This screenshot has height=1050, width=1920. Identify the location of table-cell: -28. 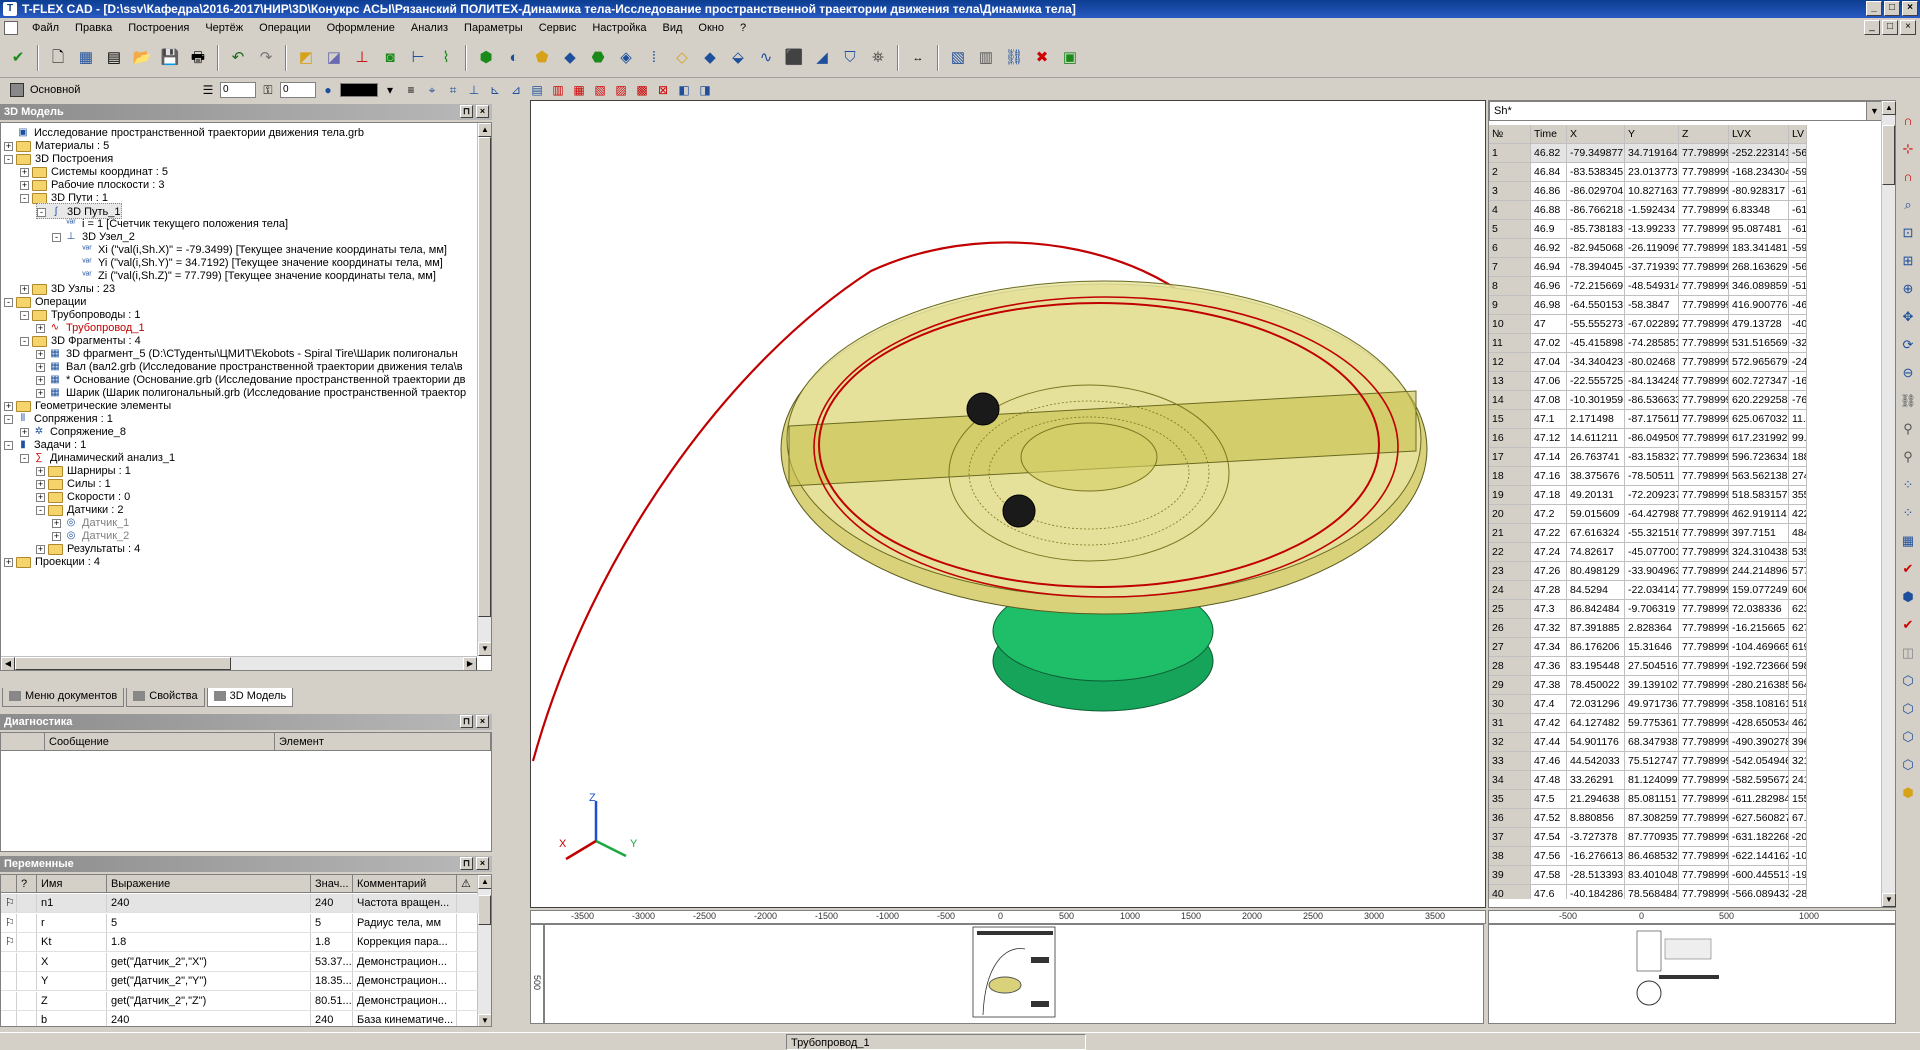
(1798, 892).